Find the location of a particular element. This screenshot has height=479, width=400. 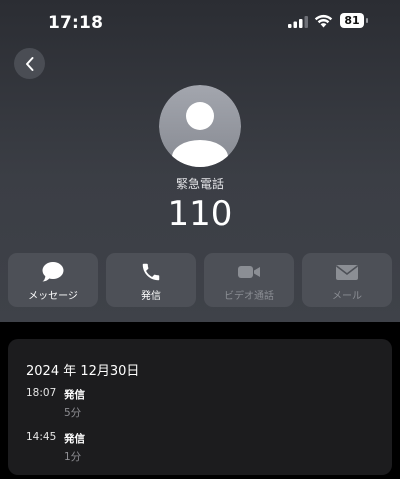

mail-button-label: メール is located at coordinates (347, 296).